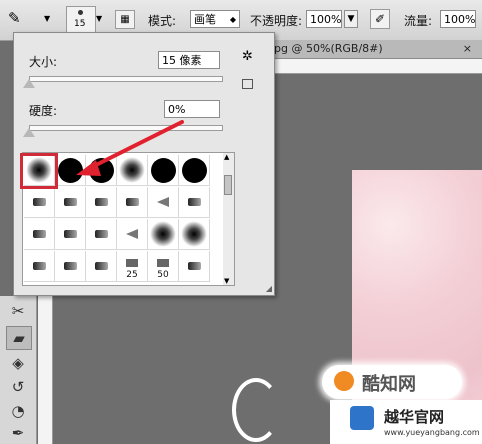 The height and width of the screenshot is (444, 482). I want to click on size-slider, so click(126, 79).